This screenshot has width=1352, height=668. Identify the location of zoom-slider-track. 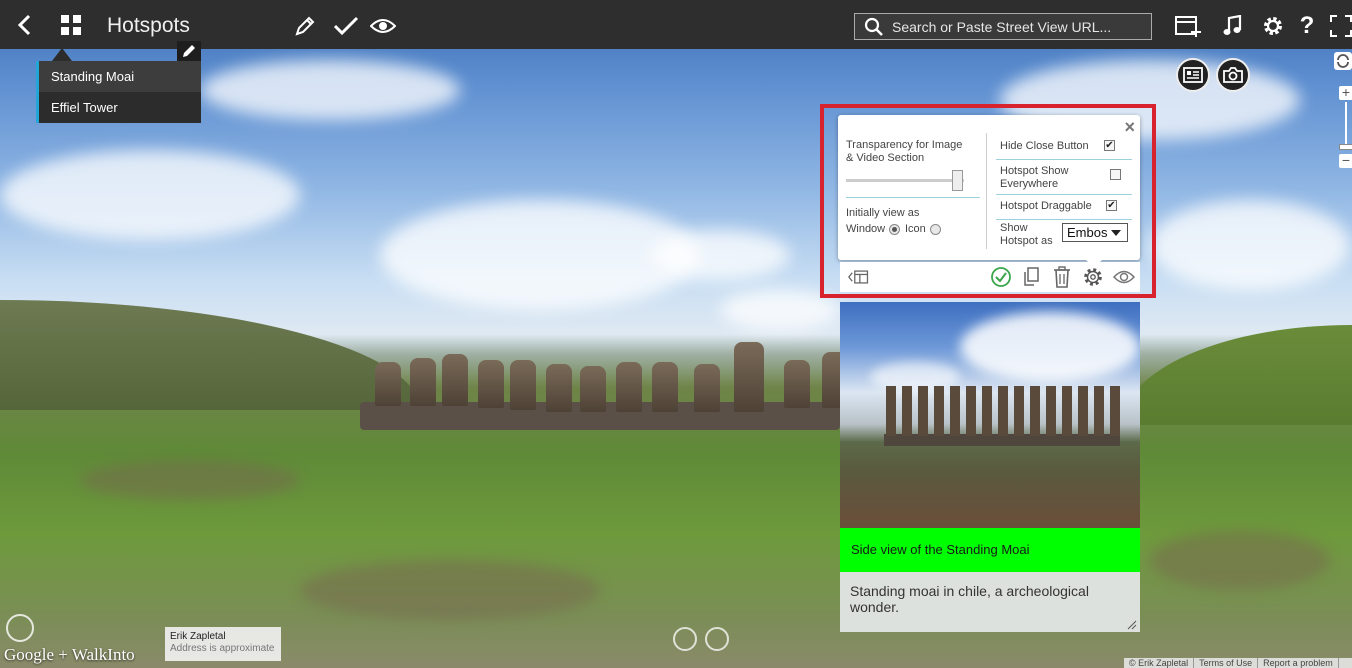
(1346, 124).